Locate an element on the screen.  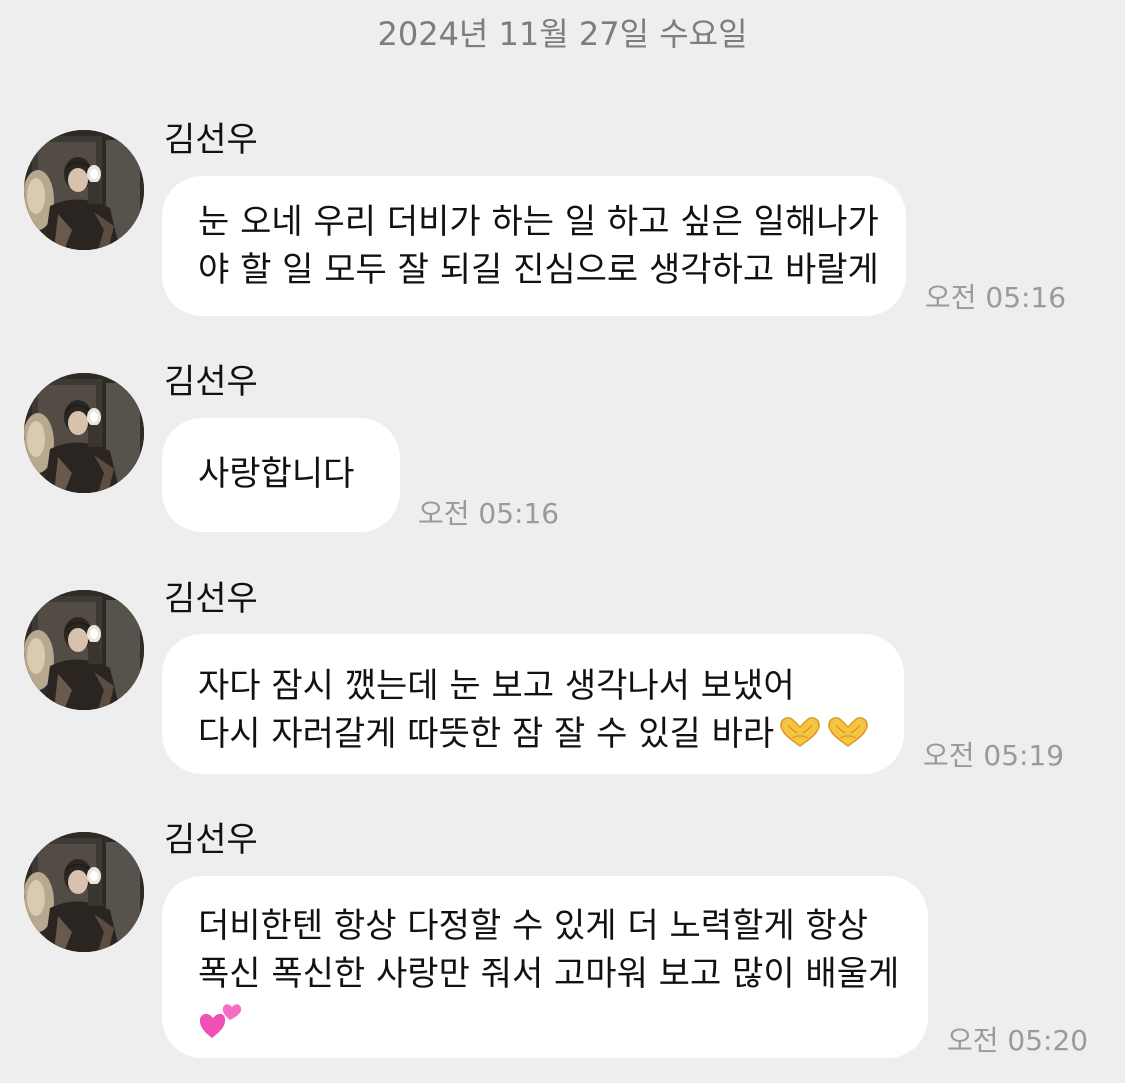
two-hearts-emoji is located at coordinates (221, 1020).